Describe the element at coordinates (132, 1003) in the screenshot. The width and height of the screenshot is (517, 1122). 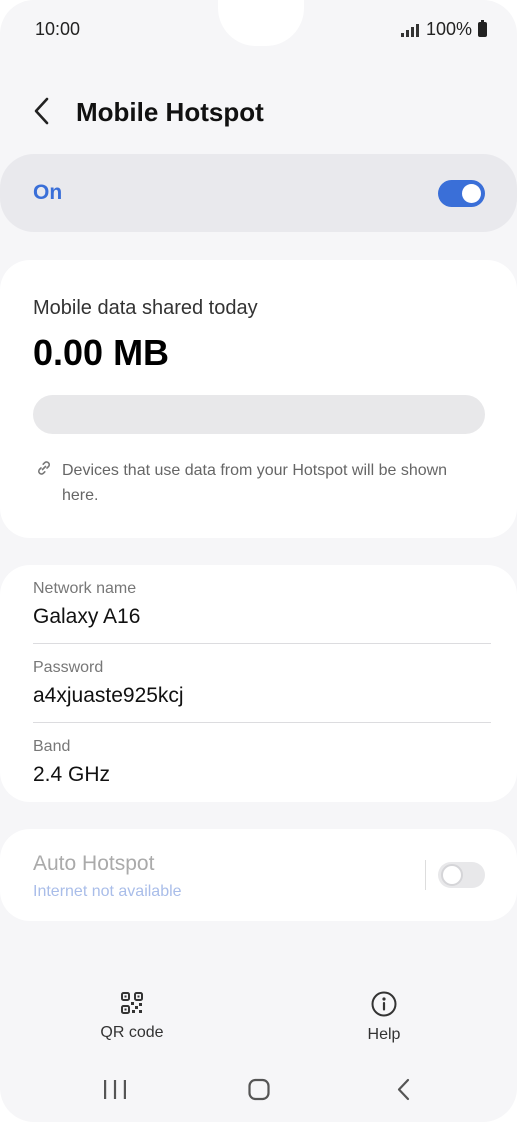
I see `qr-code-icon` at that location.